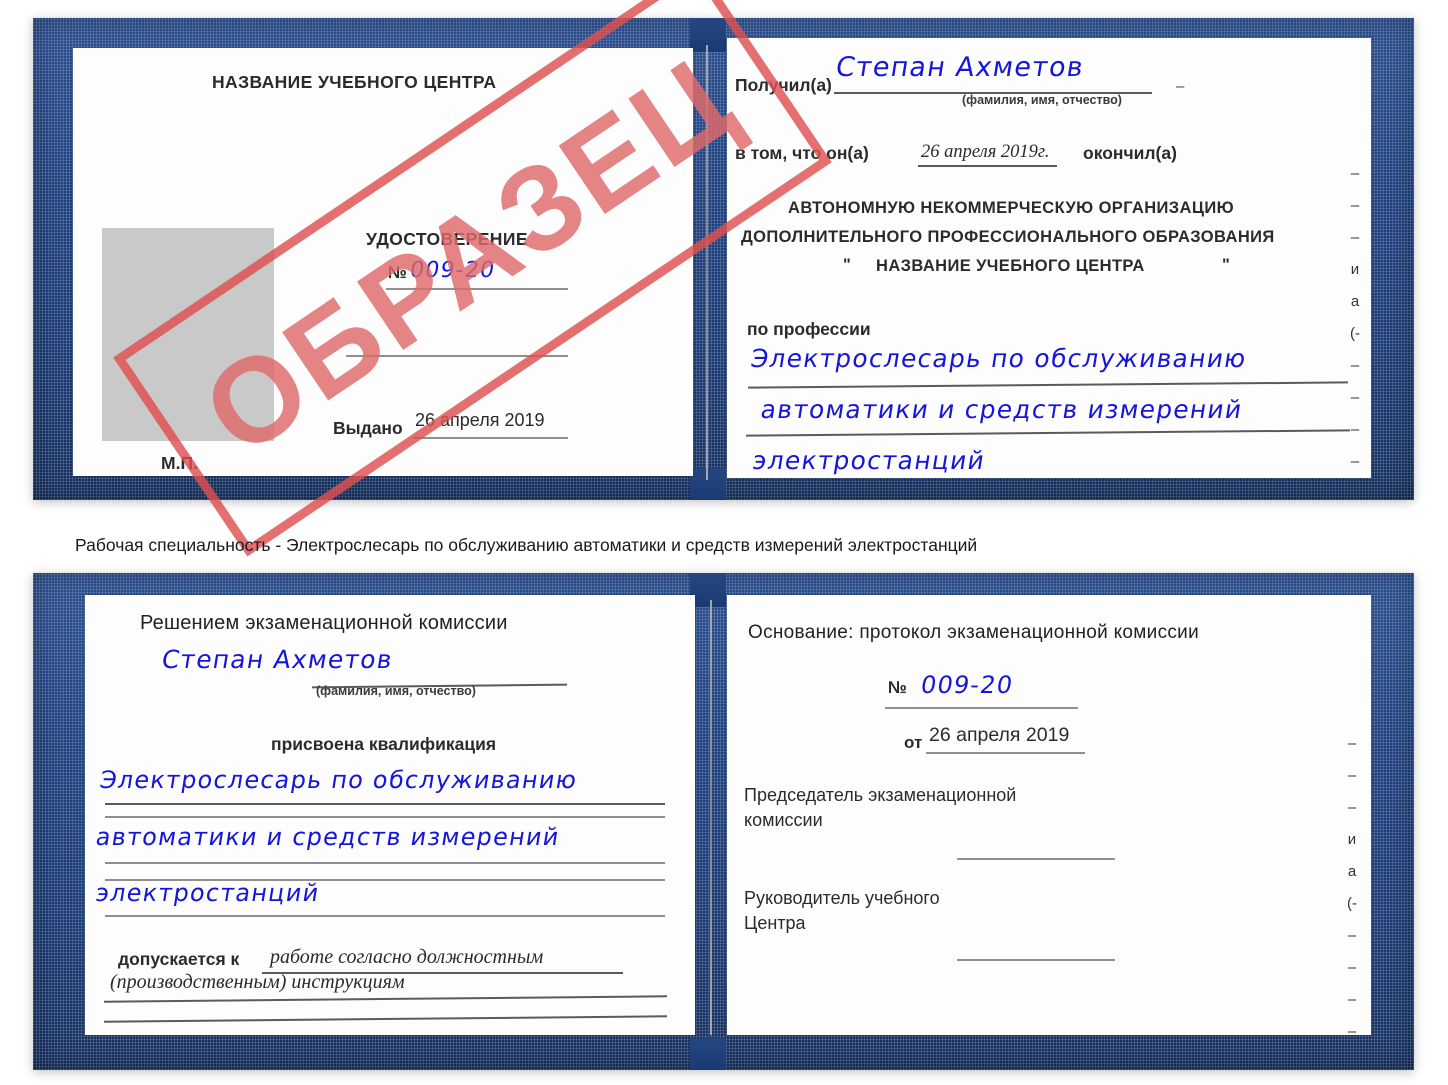 This screenshot has width=1448, height=1085. Describe the element at coordinates (447, 239) in the screenshot. I see `certificate-title: УДОСТОВЕРЕНИЕ` at that location.